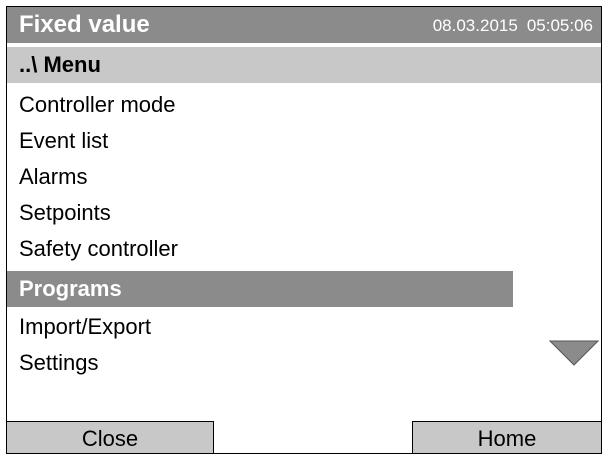 This screenshot has width=609, height=457. What do you see at coordinates (260, 363) in the screenshot?
I see `menu-item-settings: Settings` at bounding box center [260, 363].